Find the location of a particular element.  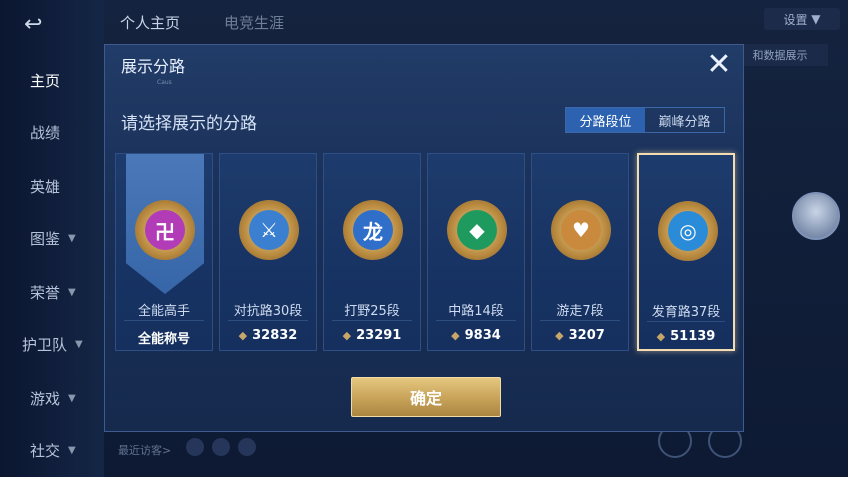

score-value: 51139 is located at coordinates (693, 336).